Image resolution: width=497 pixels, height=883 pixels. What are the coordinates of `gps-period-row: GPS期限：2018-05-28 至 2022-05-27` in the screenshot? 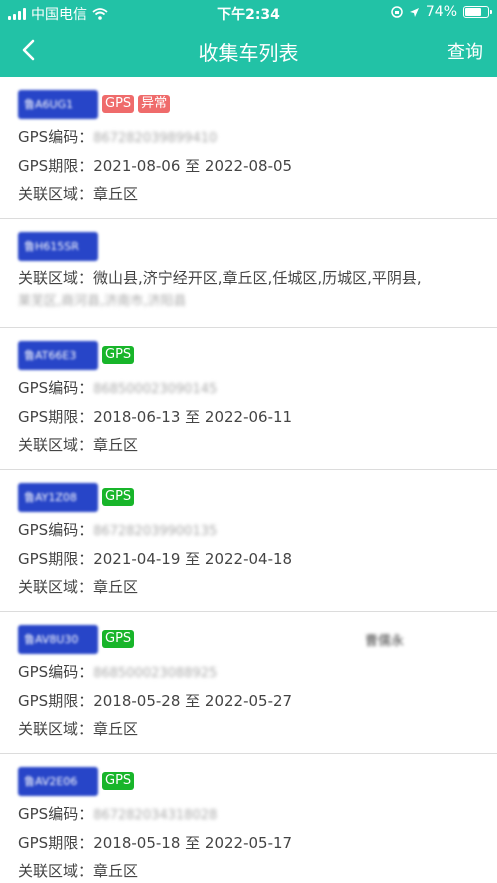 It's located at (257, 701).